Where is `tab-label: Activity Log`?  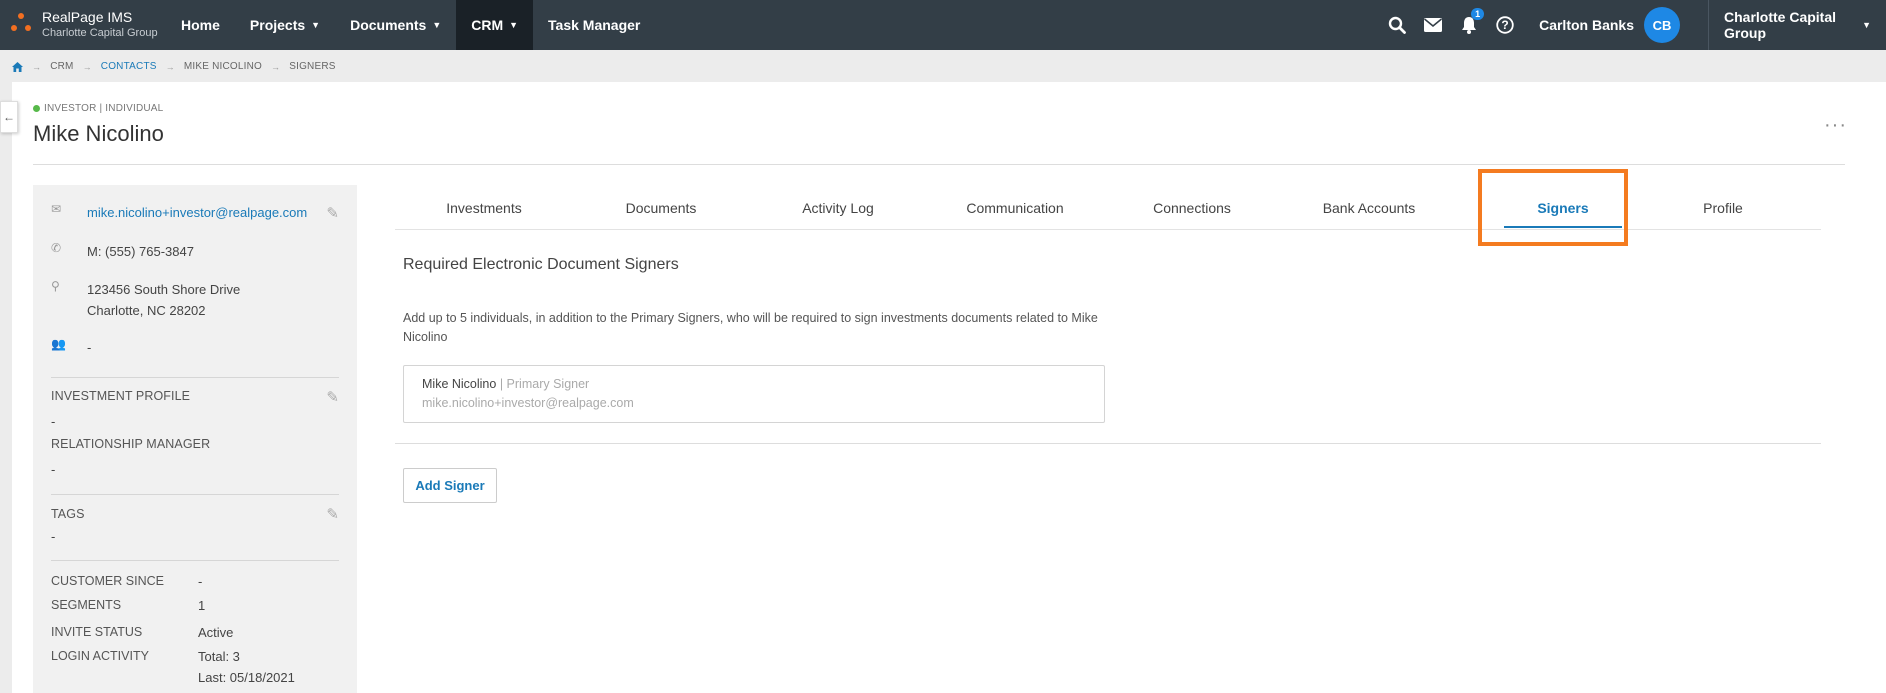 tab-label: Activity Log is located at coordinates (838, 208).